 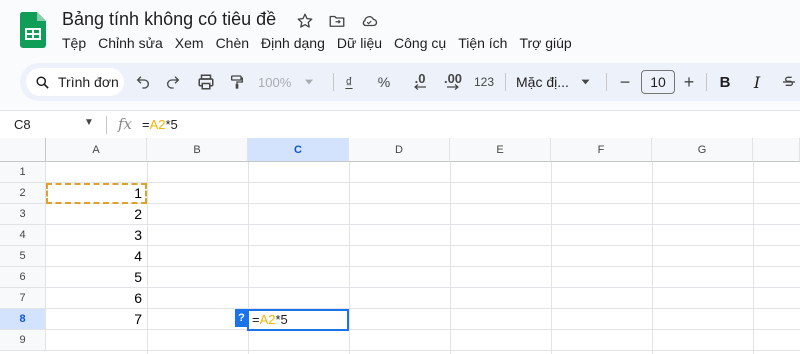 What do you see at coordinates (369, 21) in the screenshot?
I see `cloud-saved-icon` at bounding box center [369, 21].